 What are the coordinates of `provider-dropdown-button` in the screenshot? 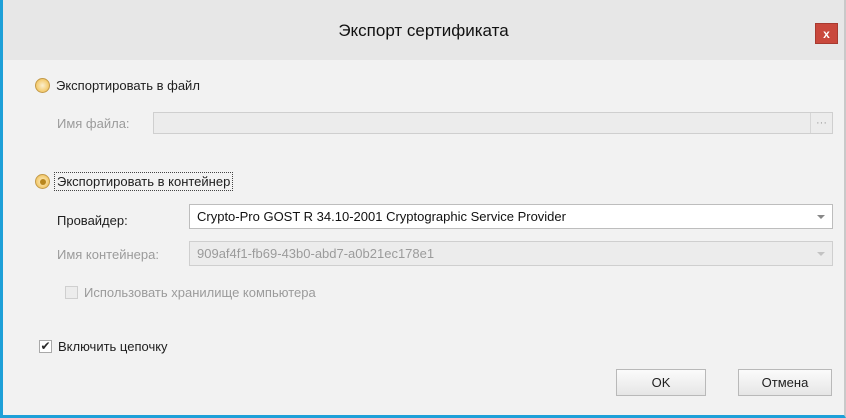 It's located at (821, 216).